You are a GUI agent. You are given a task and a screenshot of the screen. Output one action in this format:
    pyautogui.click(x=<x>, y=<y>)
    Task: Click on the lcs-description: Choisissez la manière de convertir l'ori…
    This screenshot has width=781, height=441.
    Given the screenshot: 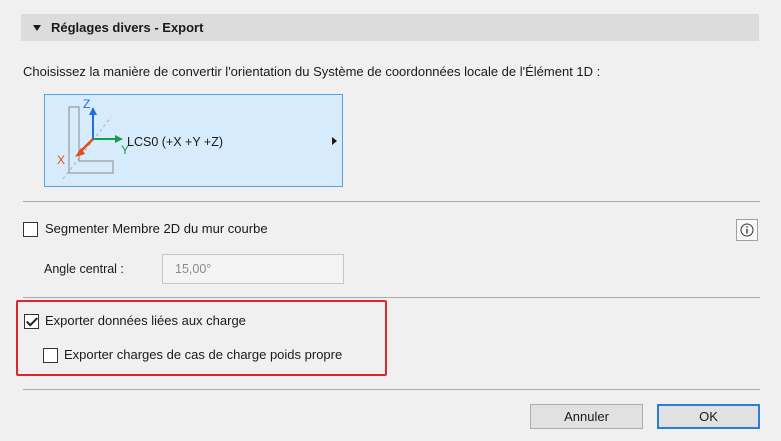 What is the action you would take?
    pyautogui.click(x=312, y=71)
    